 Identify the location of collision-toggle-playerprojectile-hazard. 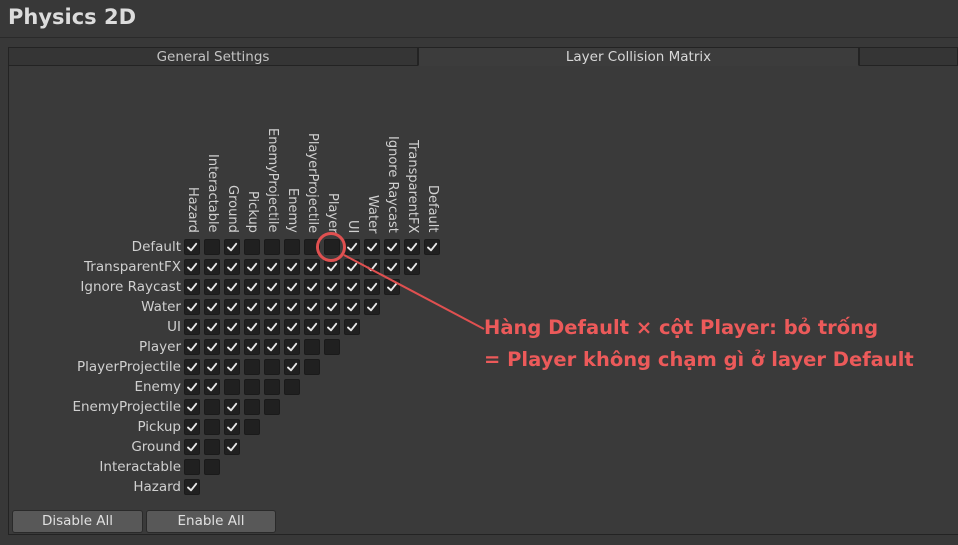
(192, 367).